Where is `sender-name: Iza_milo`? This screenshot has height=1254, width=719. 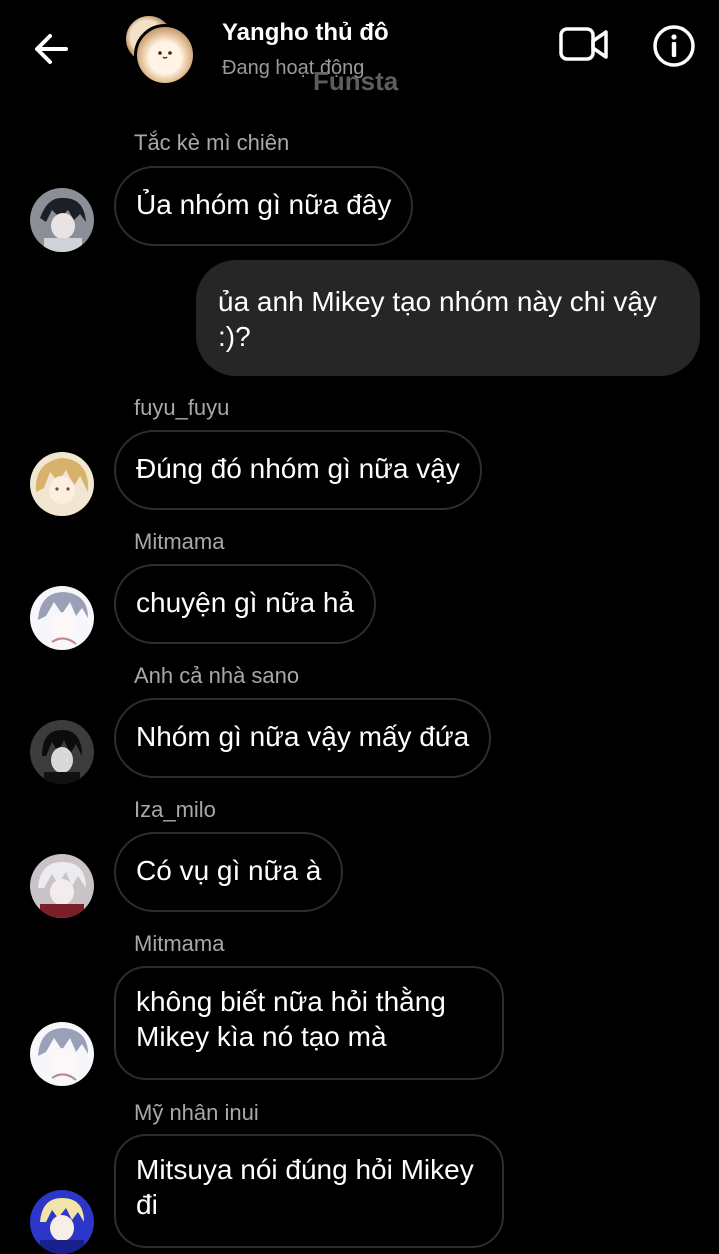
sender-name: Iza_milo is located at coordinates (175, 809).